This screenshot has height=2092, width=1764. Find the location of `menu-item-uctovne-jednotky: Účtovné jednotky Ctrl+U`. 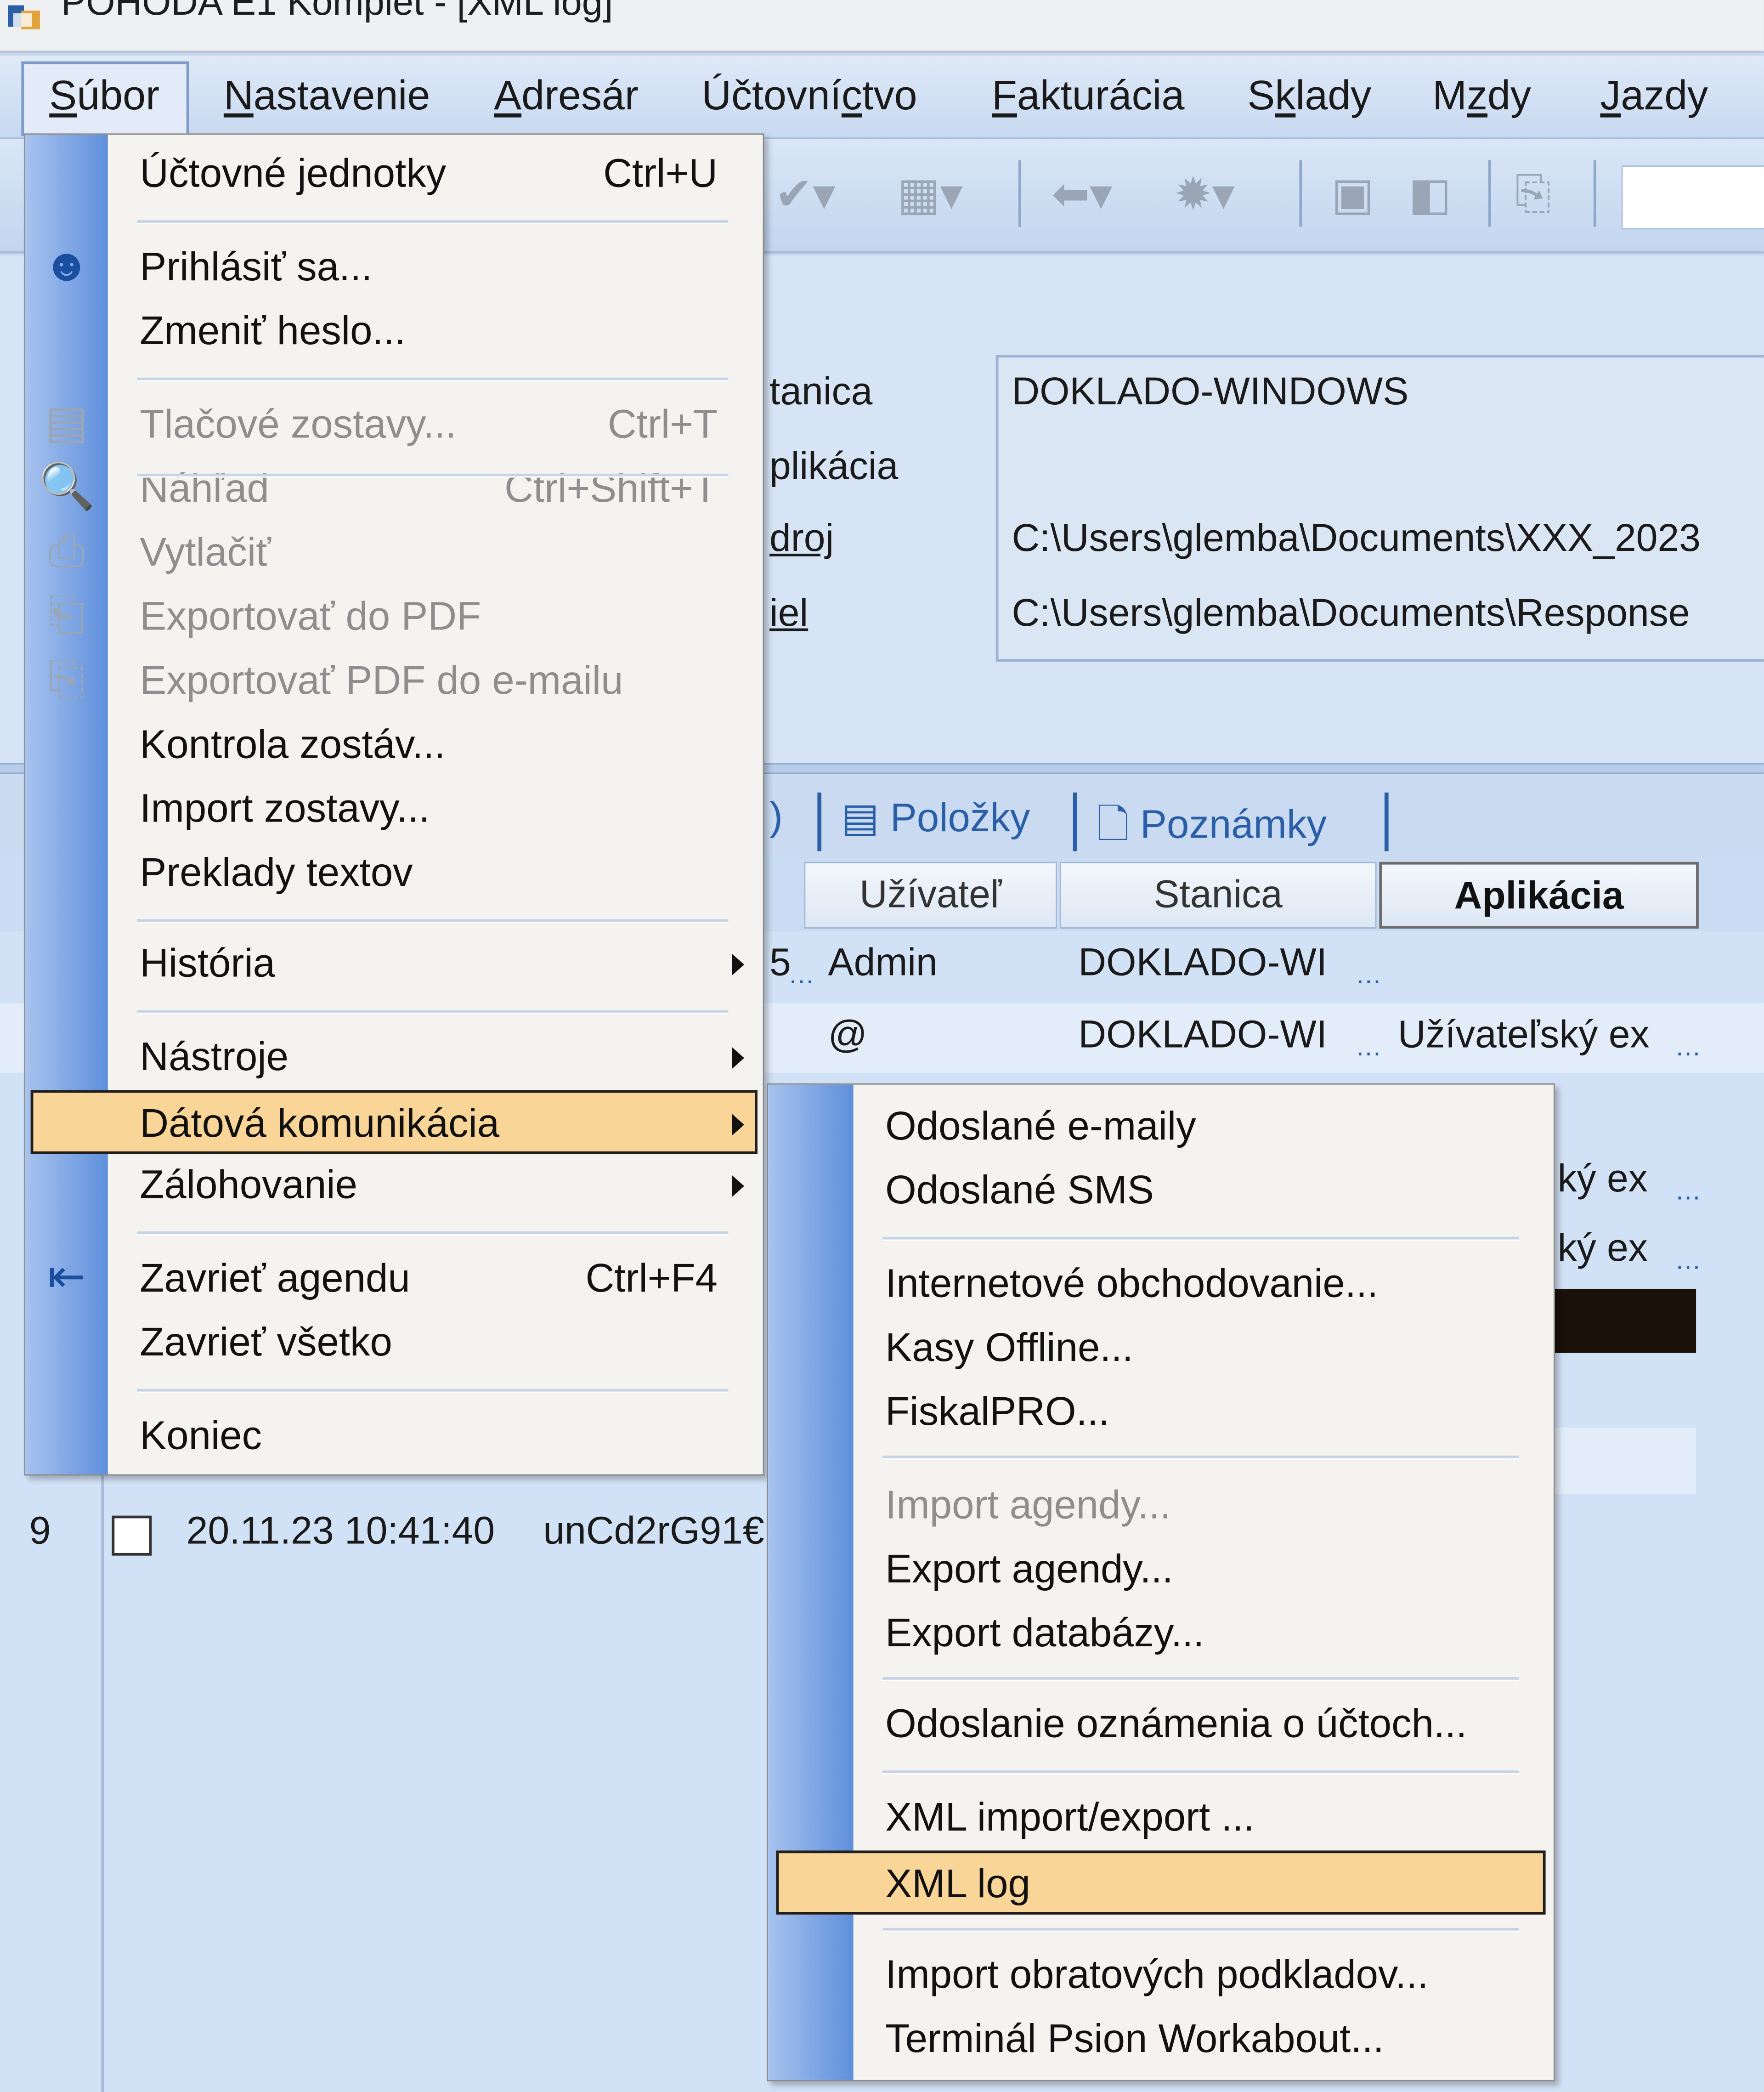

menu-item-uctovne-jednotky: Účtovné jednotky Ctrl+U is located at coordinates (394, 175).